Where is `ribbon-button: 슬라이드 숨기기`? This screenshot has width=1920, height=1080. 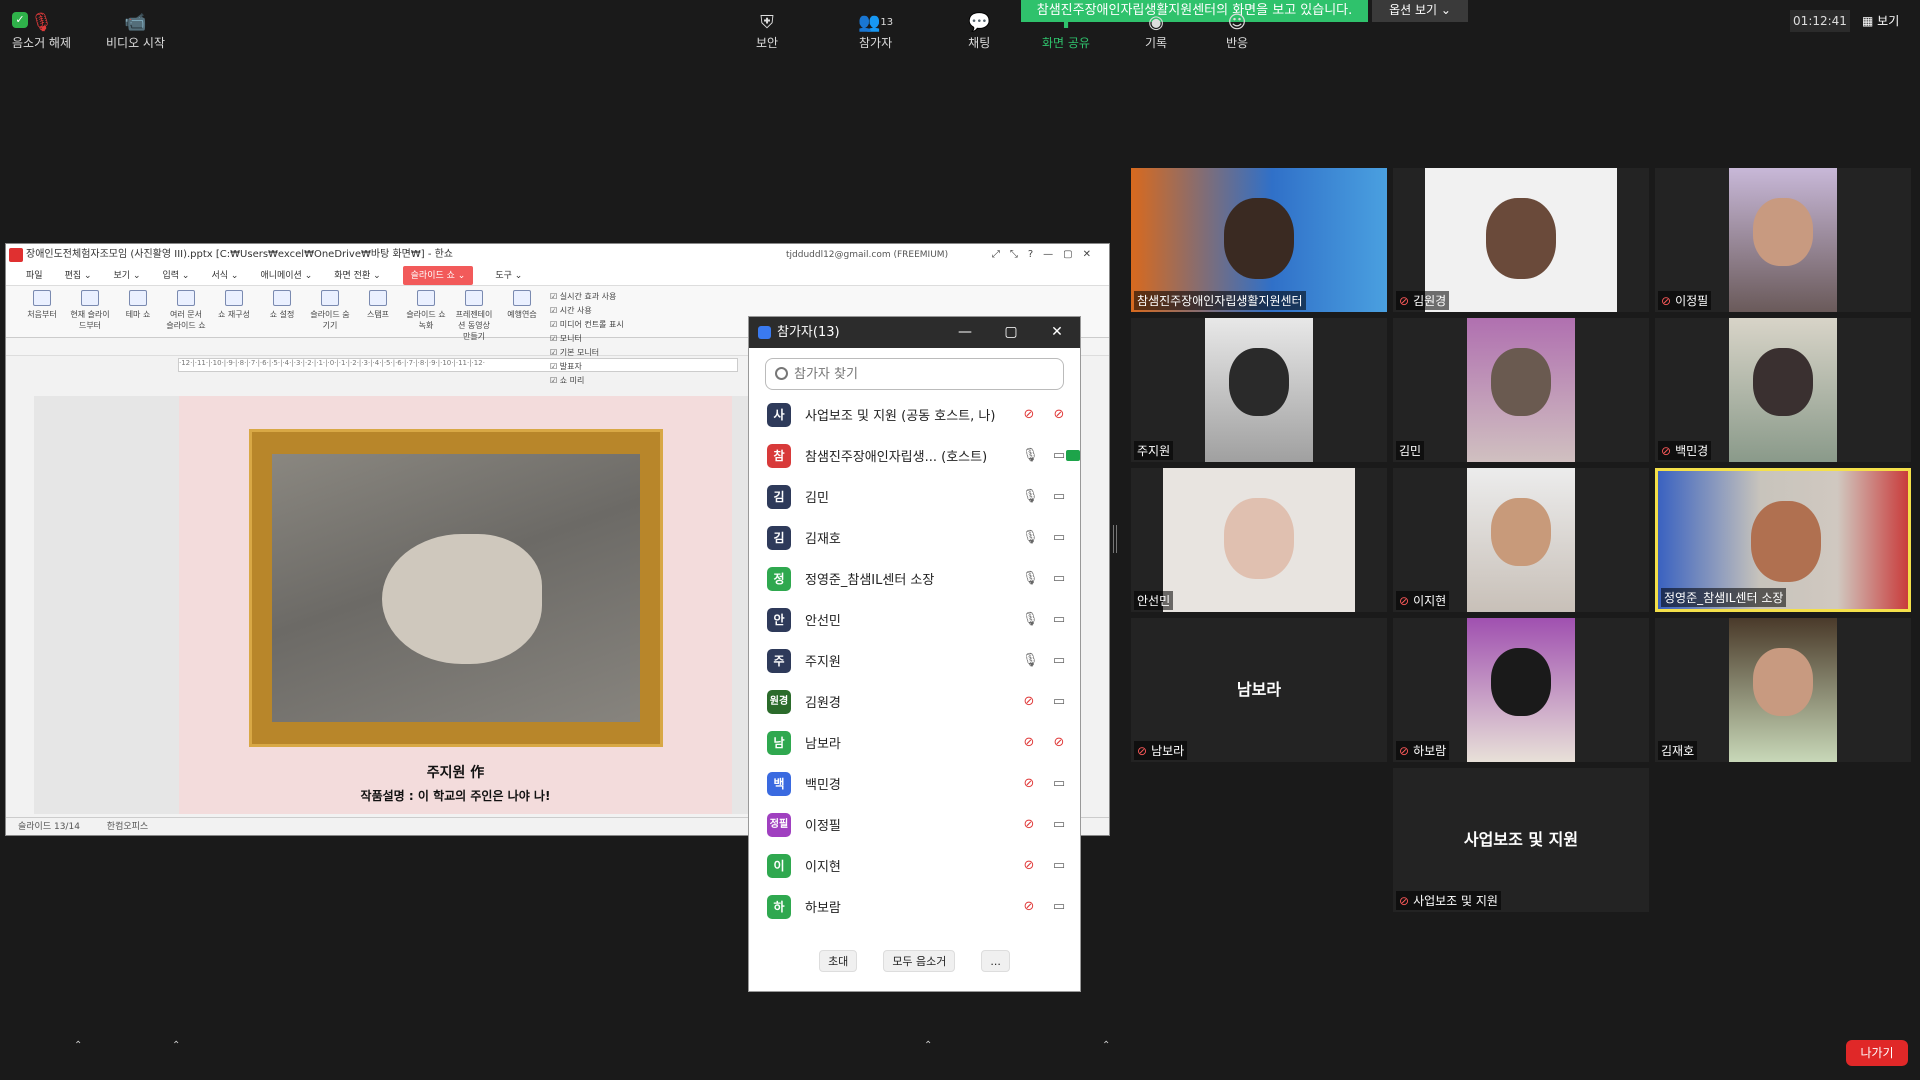 ribbon-button: 슬라이드 숨기기 is located at coordinates (330, 311).